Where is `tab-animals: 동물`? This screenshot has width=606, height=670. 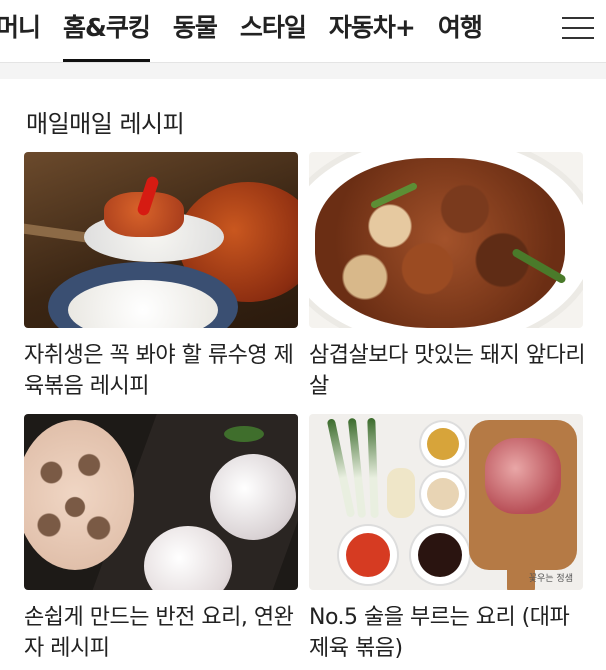 tab-animals: 동물 is located at coordinates (195, 31).